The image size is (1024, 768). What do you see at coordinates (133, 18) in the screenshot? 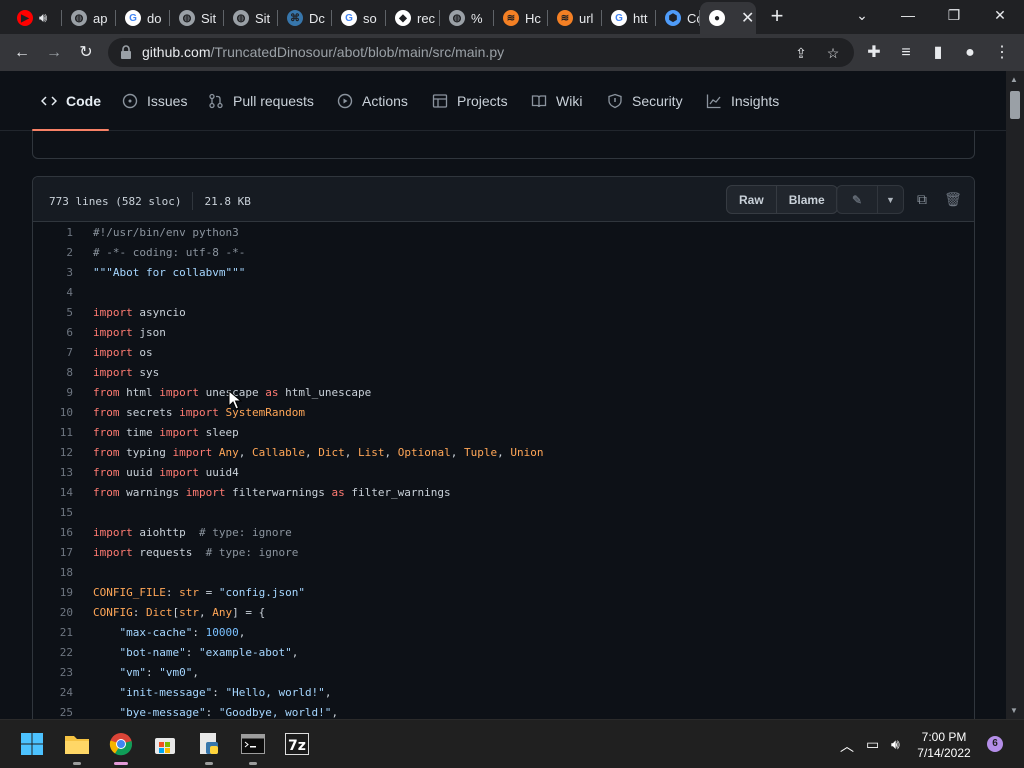
I see `google-icon: G` at bounding box center [133, 18].